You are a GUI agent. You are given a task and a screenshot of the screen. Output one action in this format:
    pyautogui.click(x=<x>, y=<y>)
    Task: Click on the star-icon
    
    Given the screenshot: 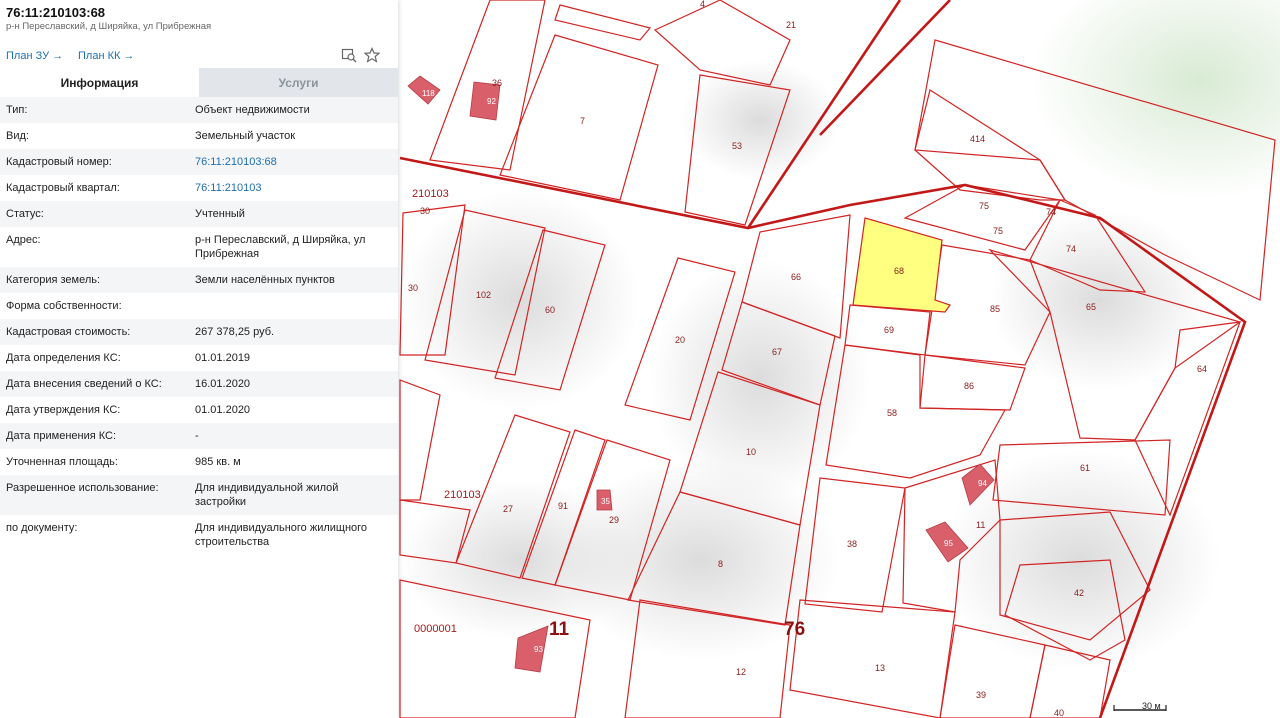 What is the action you would take?
    pyautogui.click(x=372, y=55)
    